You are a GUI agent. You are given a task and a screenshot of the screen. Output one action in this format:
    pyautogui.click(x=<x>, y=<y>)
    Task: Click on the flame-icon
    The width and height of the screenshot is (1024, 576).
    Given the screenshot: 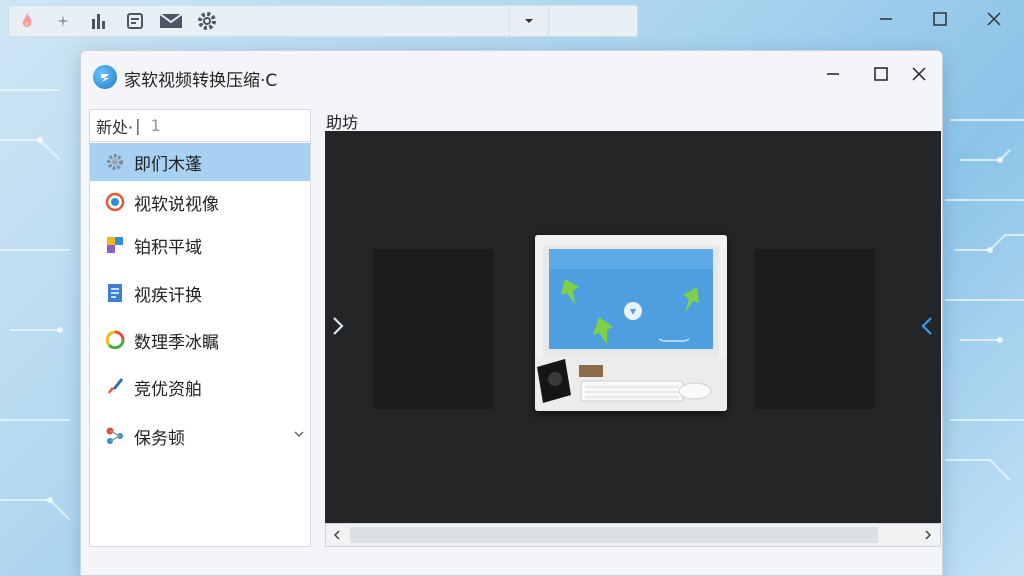 What is the action you would take?
    pyautogui.click(x=27, y=21)
    